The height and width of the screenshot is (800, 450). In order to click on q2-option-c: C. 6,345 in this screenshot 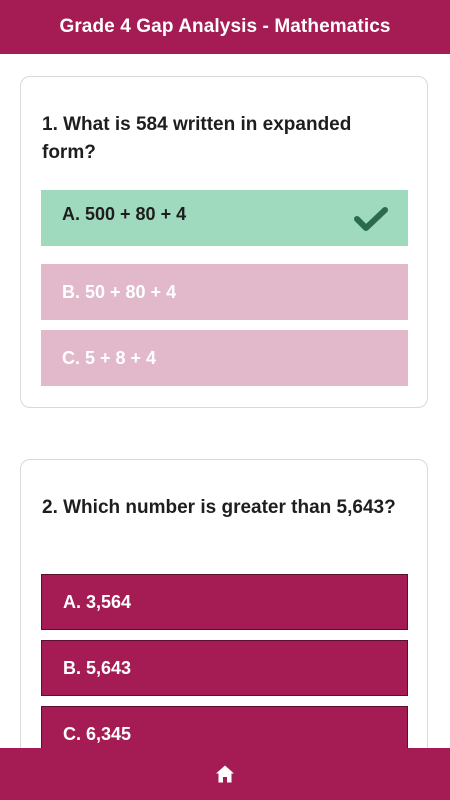, I will do `click(224, 727)`.